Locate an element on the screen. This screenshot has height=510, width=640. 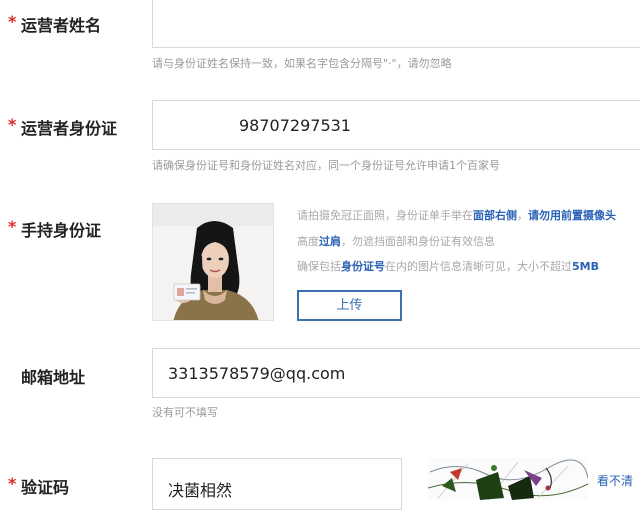
upload-button: 上传 is located at coordinates (349, 305).